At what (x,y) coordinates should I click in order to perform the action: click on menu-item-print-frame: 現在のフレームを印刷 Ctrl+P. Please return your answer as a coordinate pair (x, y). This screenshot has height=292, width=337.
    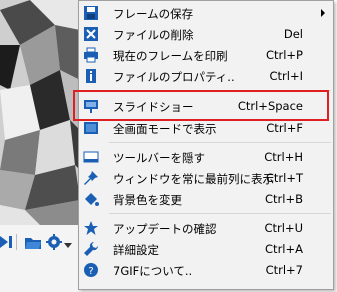
    Looking at the image, I should click on (206, 55).